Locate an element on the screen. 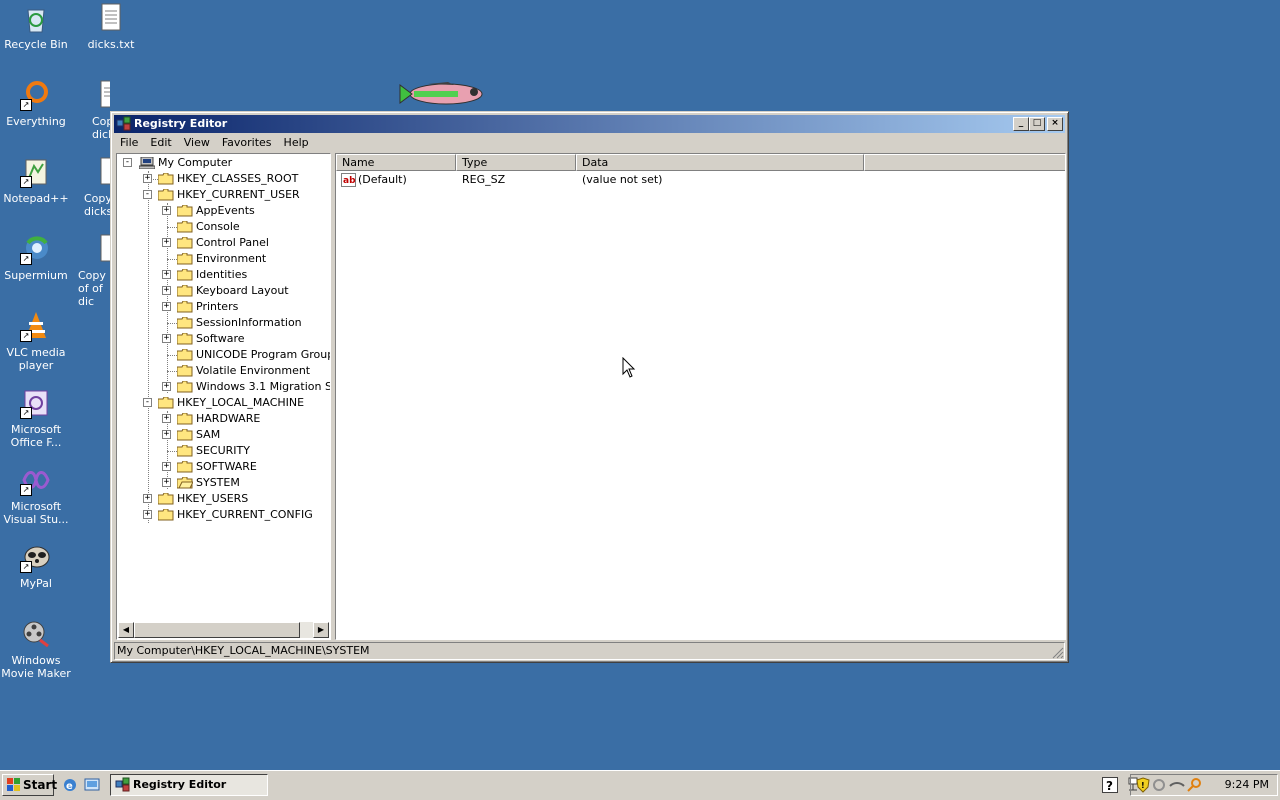  tree-node-label: SYSTEM is located at coordinates (218, 482).